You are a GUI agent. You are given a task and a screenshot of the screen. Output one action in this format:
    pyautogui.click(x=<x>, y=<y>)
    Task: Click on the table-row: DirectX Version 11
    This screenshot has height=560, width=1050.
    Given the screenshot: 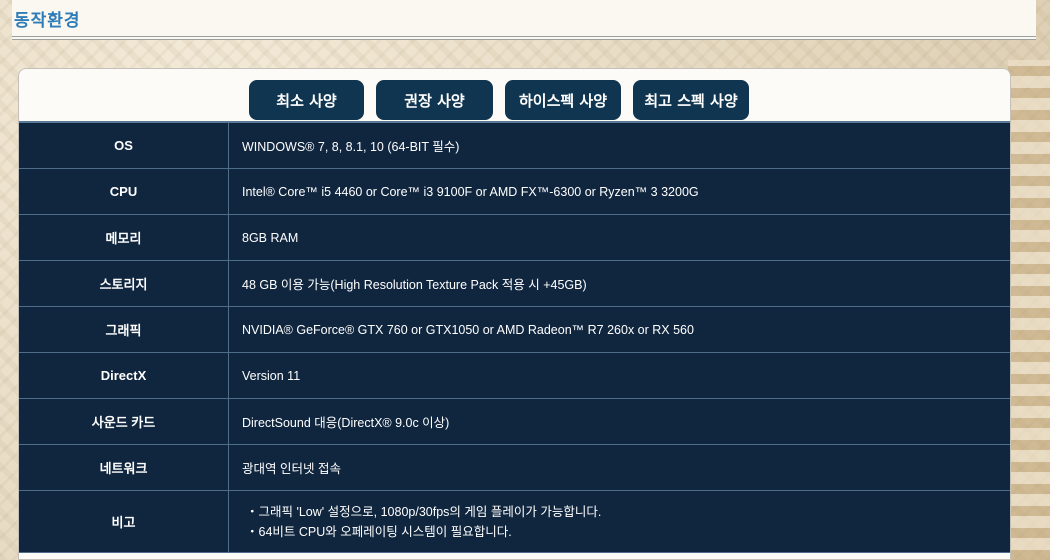 What is the action you would take?
    pyautogui.click(x=514, y=376)
    